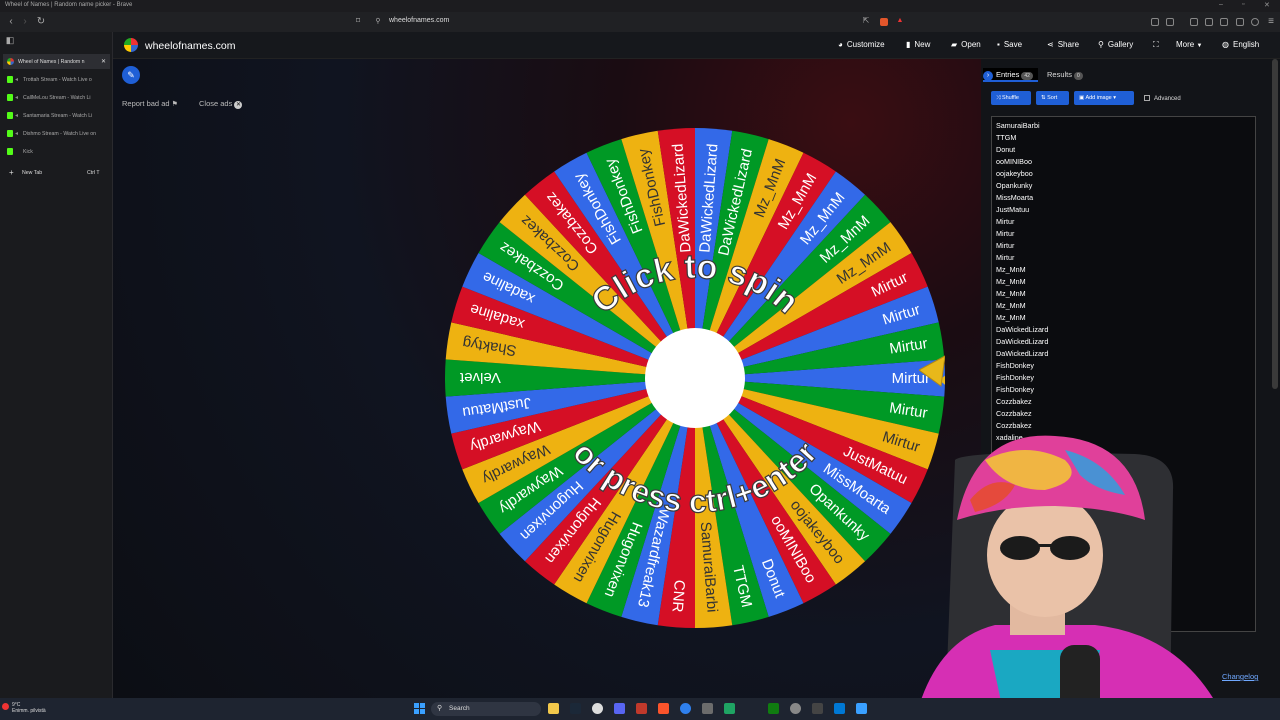 Image resolution: width=1280 pixels, height=720 pixels. Describe the element at coordinates (685, 708) in the screenshot. I see `chrome-icon` at that location.